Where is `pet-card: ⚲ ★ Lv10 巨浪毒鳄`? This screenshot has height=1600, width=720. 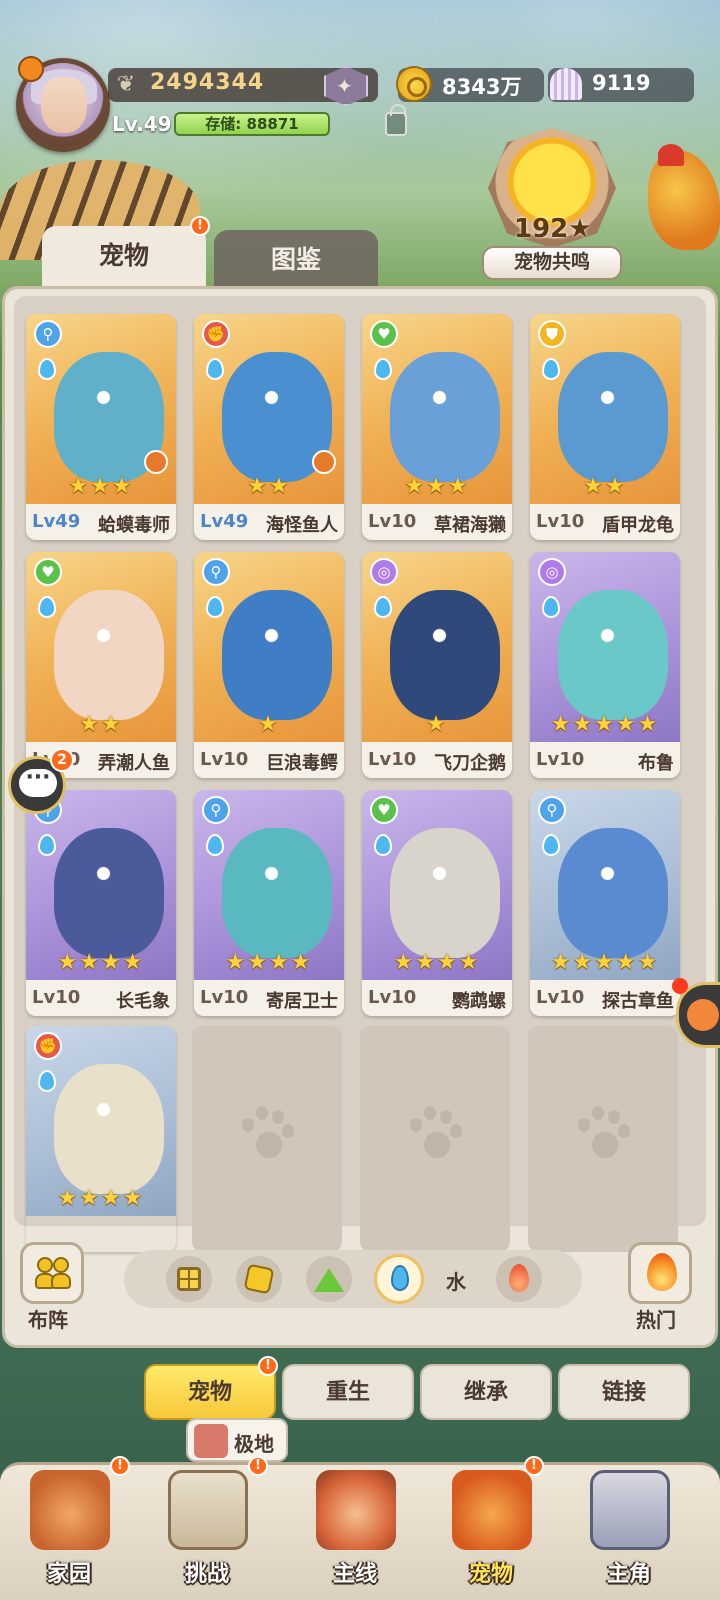 pet-card: ⚲ ★ Lv10 巨浪毒鳄 is located at coordinates (269, 665).